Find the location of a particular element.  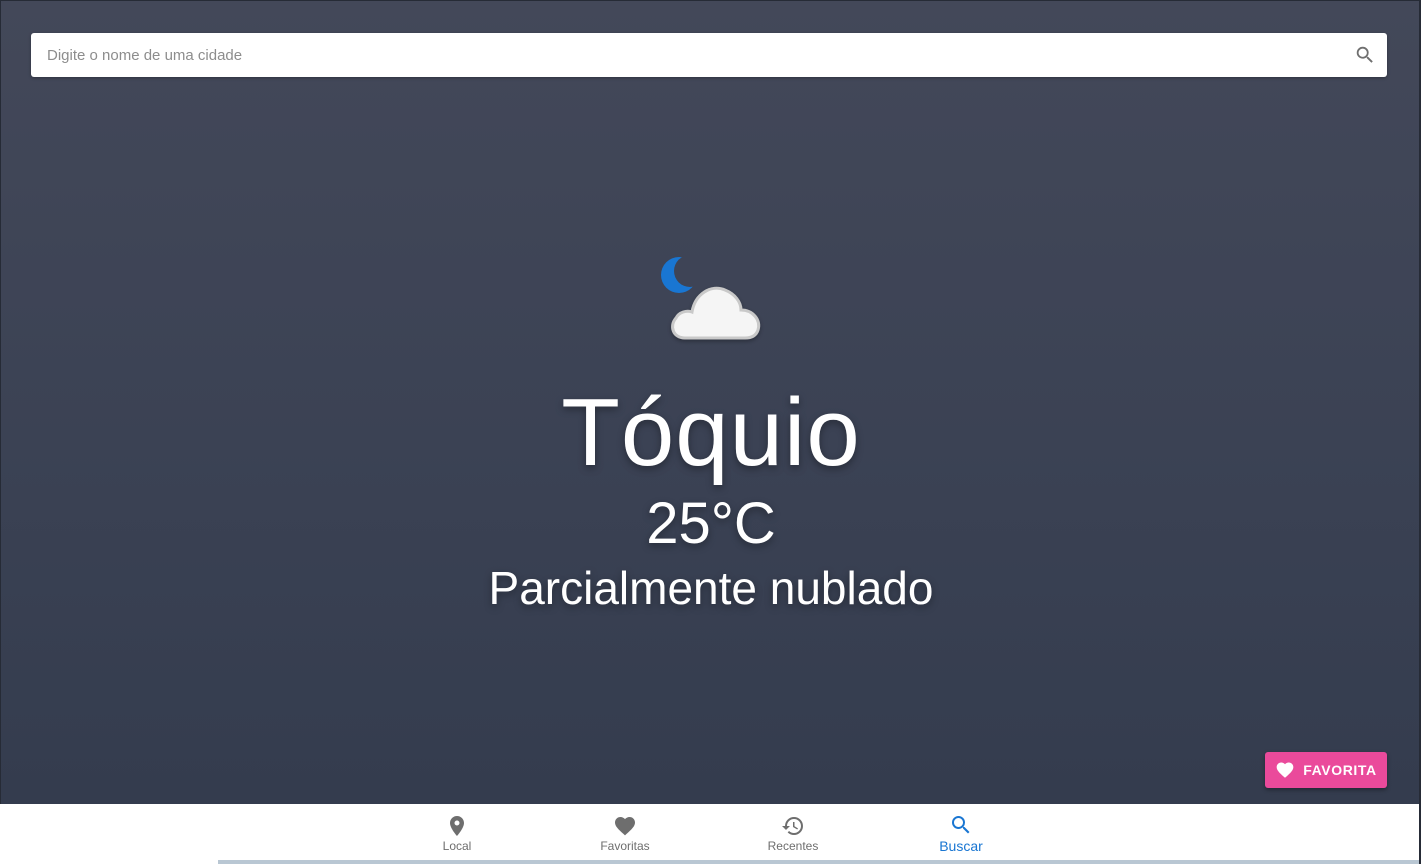

nav-label-local: Local is located at coordinates (457, 845).